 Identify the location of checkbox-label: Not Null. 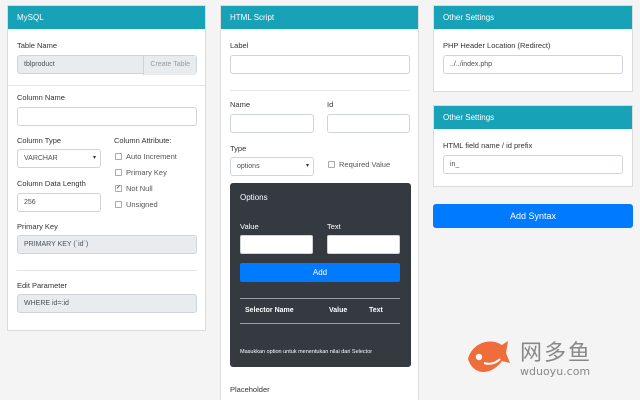
(139, 188).